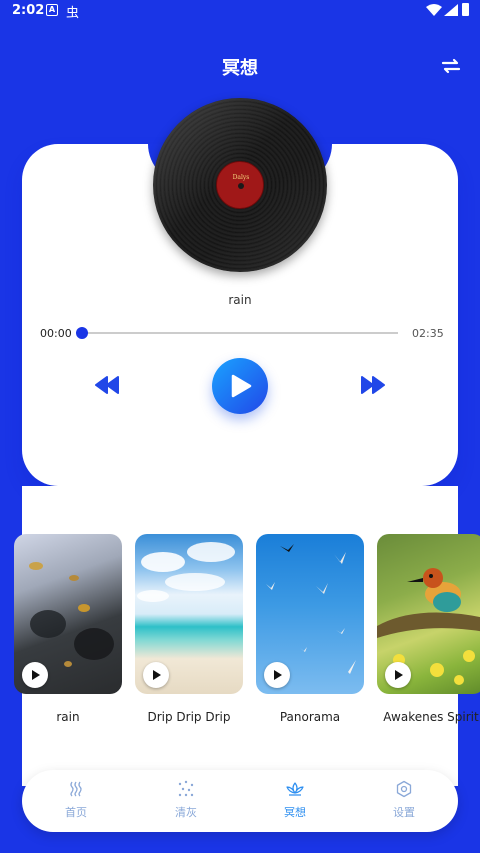 Image resolution: width=480 pixels, height=853 pixels. I want to click on signal-icon, so click(451, 10).